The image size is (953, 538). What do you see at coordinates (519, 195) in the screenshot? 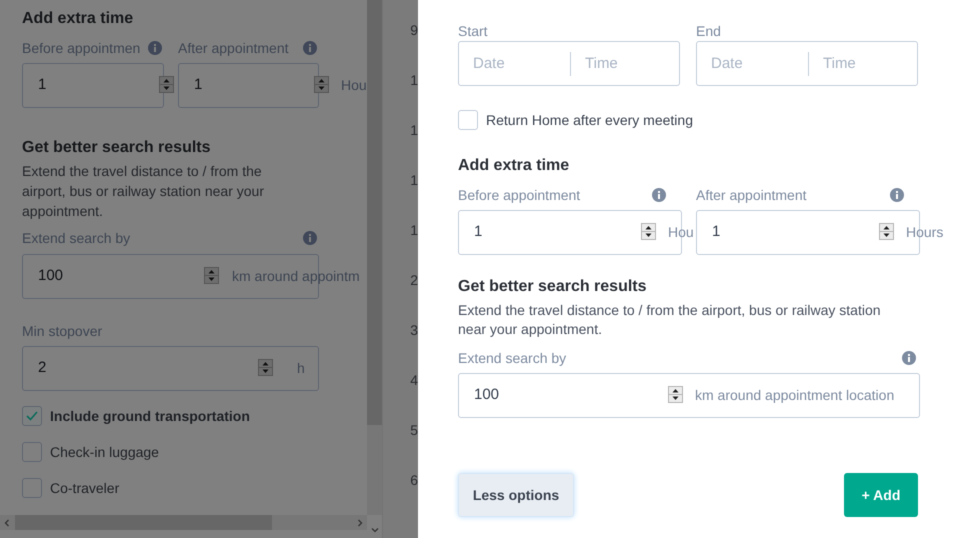
I see `field-label: Before appointment` at bounding box center [519, 195].